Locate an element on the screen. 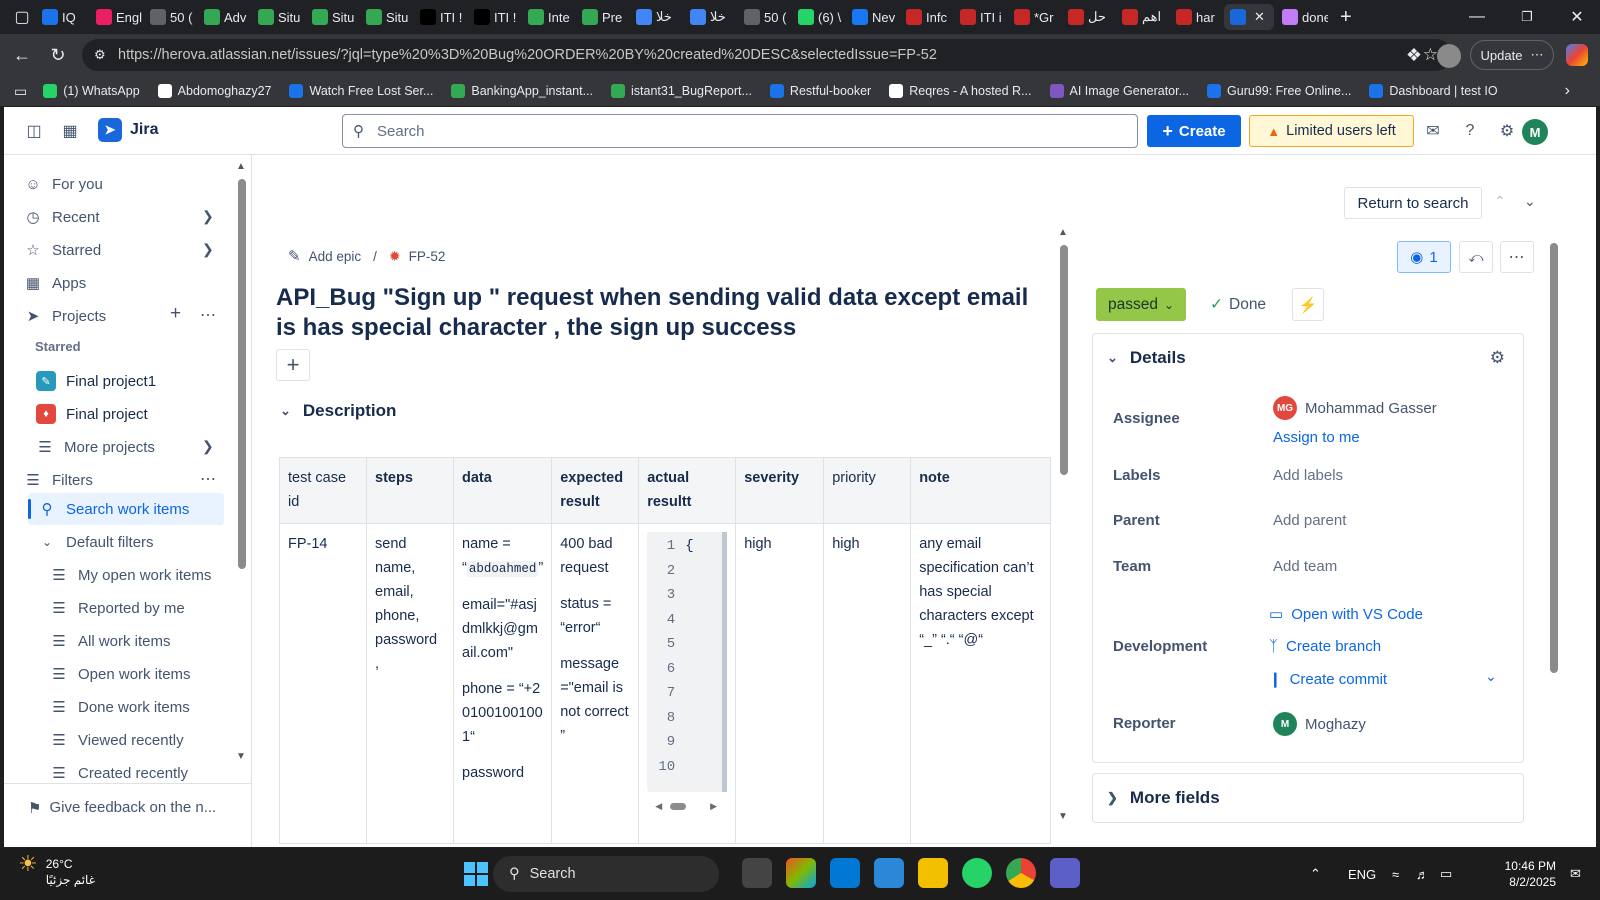 This screenshot has width=1600, height=900. browser-tab: ✕ is located at coordinates (1249, 17).